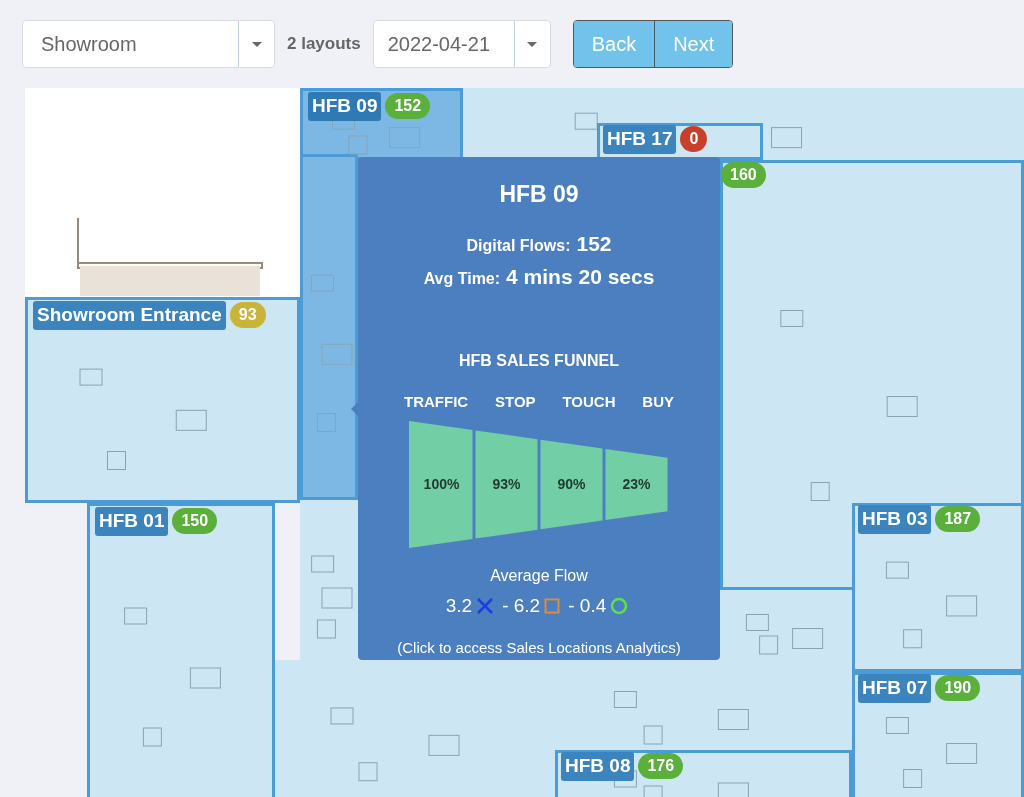  What do you see at coordinates (743, 175) in the screenshot?
I see `count-badge: 160` at bounding box center [743, 175].